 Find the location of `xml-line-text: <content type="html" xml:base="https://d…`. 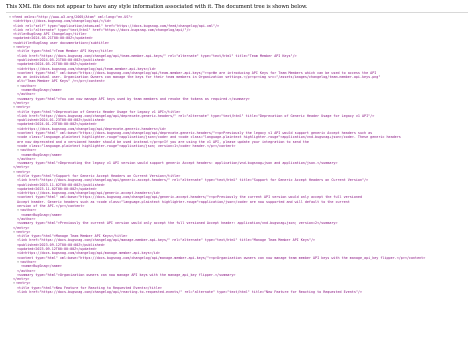

xml-line-text: <content type="html" xml:base="https://d… is located at coordinates (221, 257).